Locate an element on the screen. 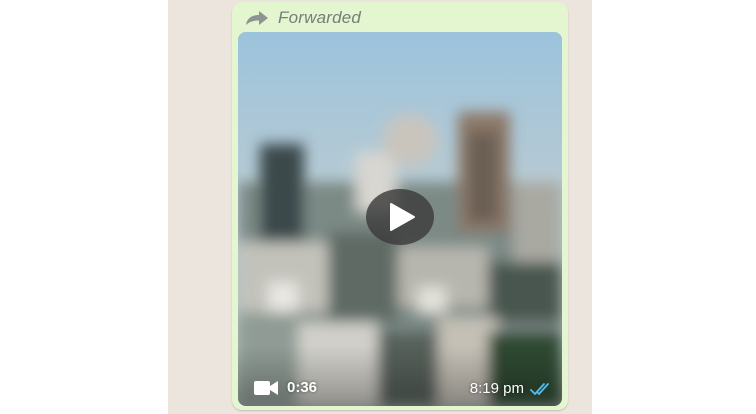  video-camera-icon is located at coordinates (266, 387).